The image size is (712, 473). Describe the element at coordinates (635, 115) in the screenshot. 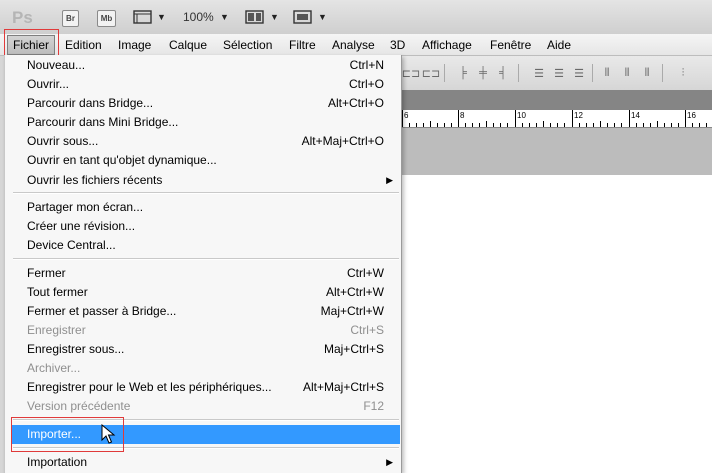

I see `ruler-label: 14` at that location.